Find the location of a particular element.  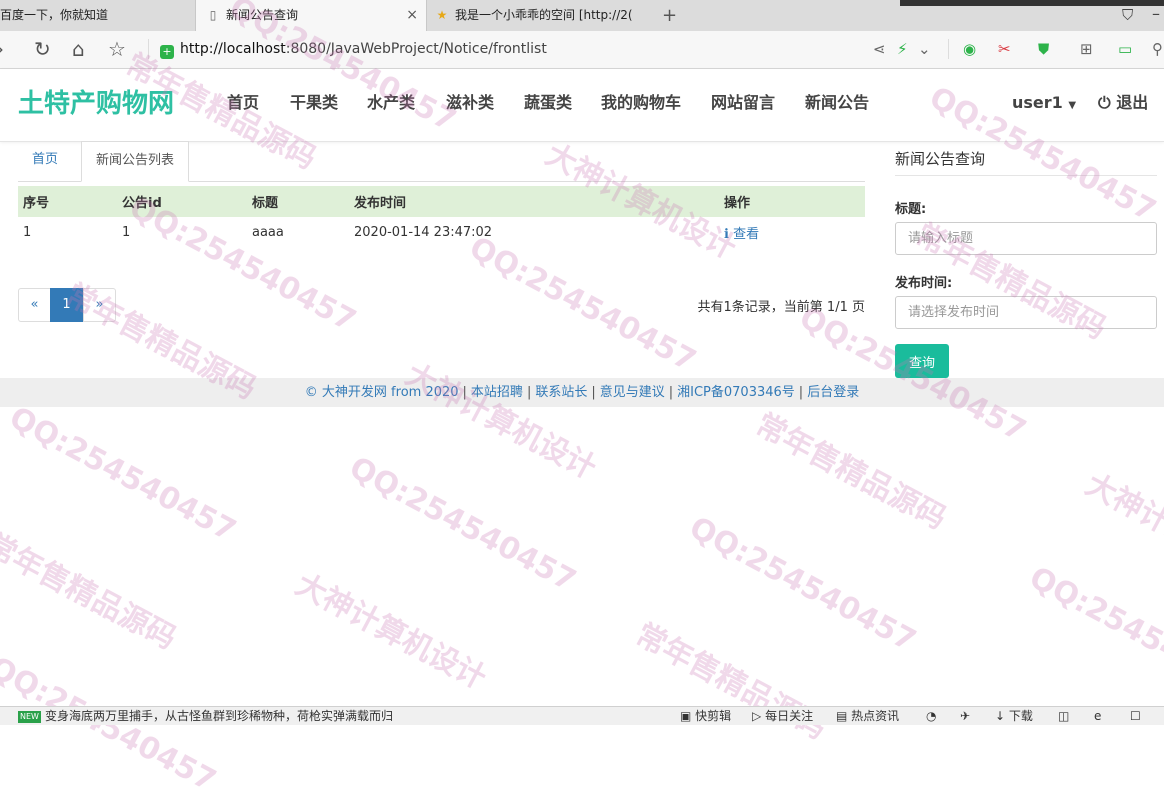

logout-button: ⏻ 退出 is located at coordinates (1123, 103).